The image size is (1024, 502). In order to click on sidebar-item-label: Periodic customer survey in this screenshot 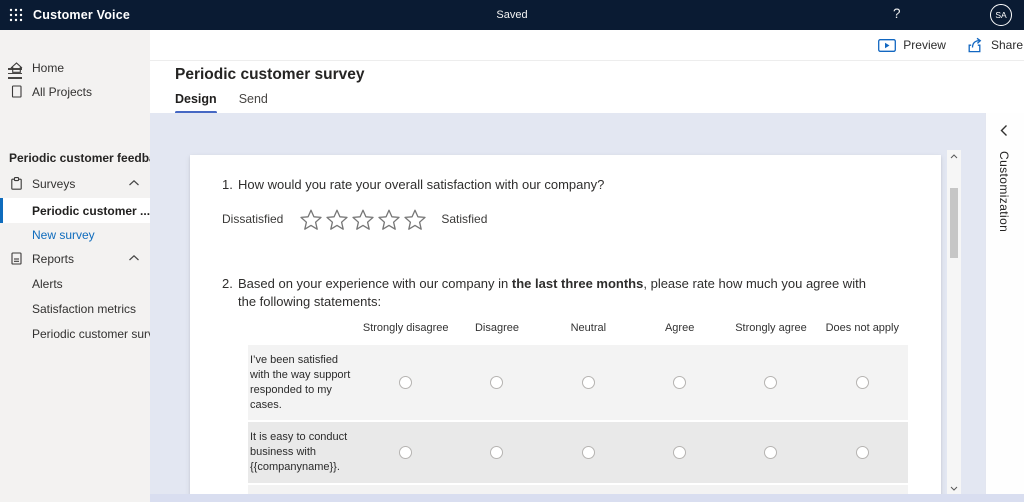, I will do `click(99, 334)`.